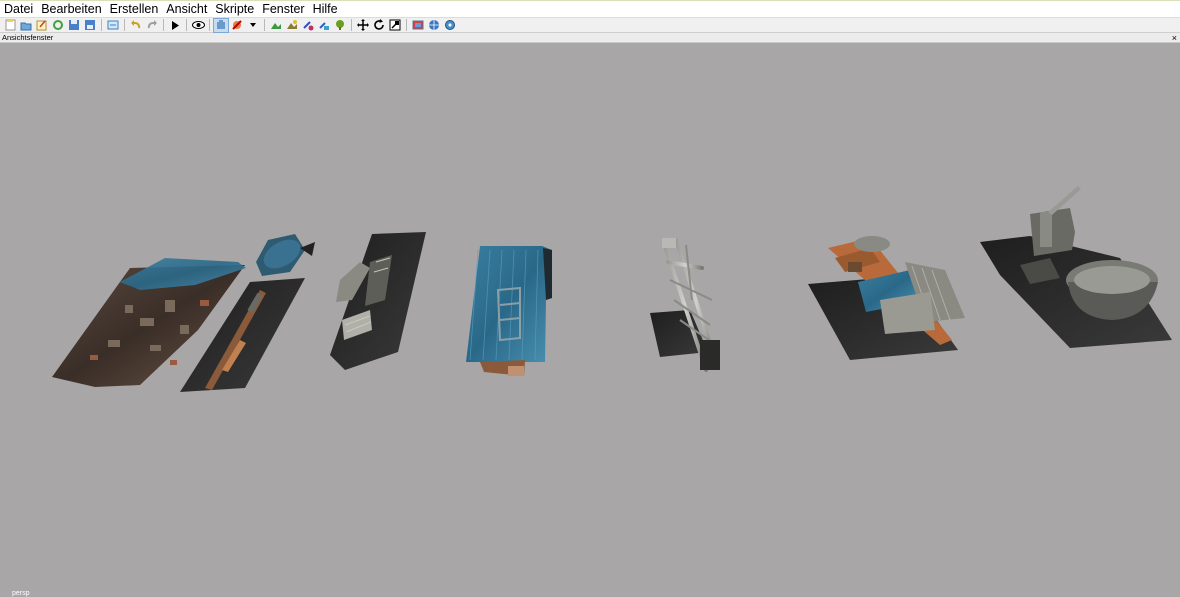 This screenshot has width=1180, height=597. Describe the element at coordinates (1176, 38) in the screenshot. I see `close-icon: ×` at that location.